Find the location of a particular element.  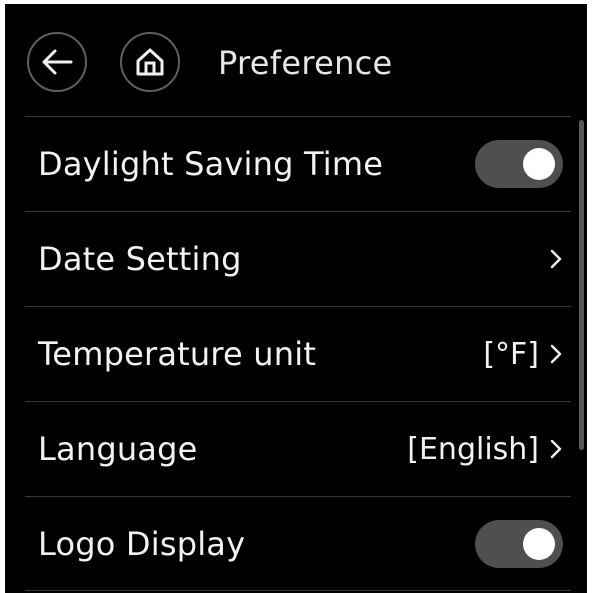

home-button is located at coordinates (150, 62).